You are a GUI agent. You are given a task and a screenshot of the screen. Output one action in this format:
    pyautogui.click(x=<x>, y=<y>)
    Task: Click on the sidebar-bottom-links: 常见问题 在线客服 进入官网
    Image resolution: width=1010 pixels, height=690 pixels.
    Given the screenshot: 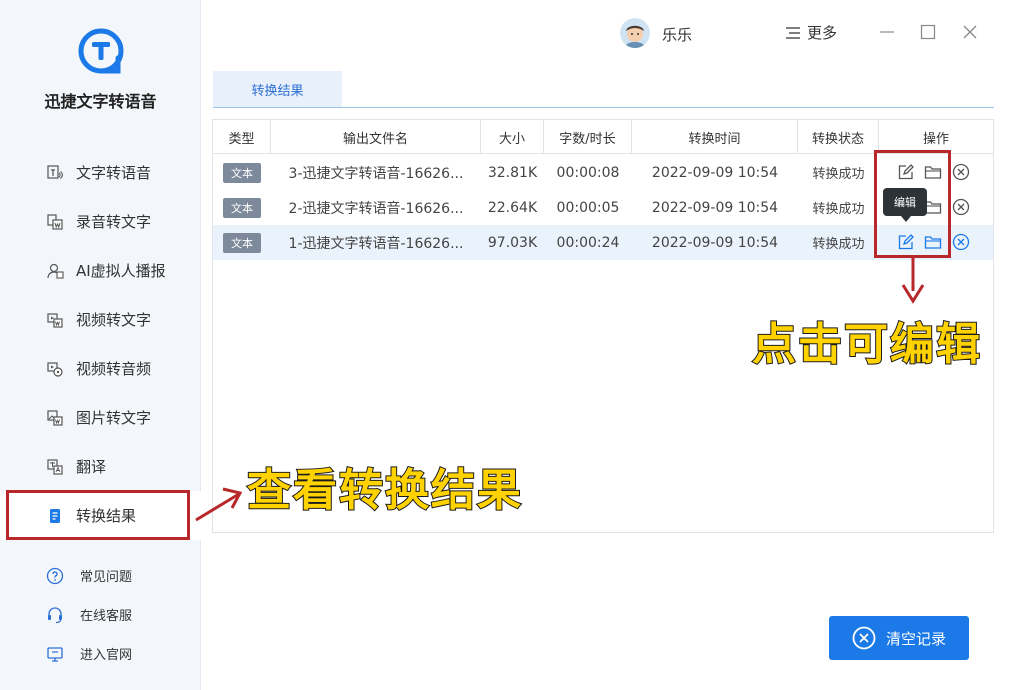 What is the action you would take?
    pyautogui.click(x=100, y=614)
    